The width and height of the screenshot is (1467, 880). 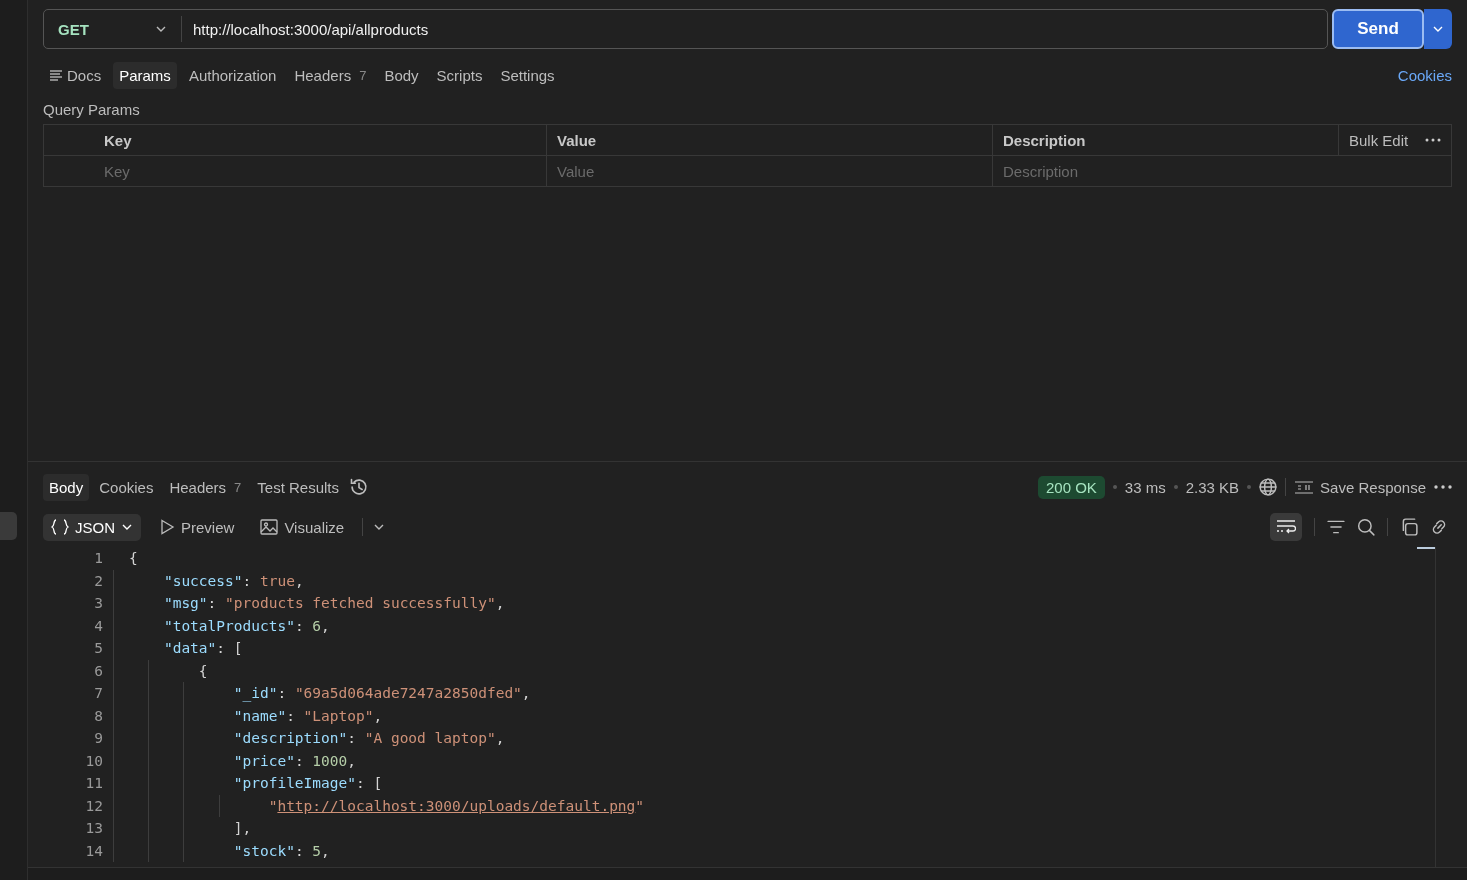 I want to click on column-header: Description, so click(x=1165, y=140).